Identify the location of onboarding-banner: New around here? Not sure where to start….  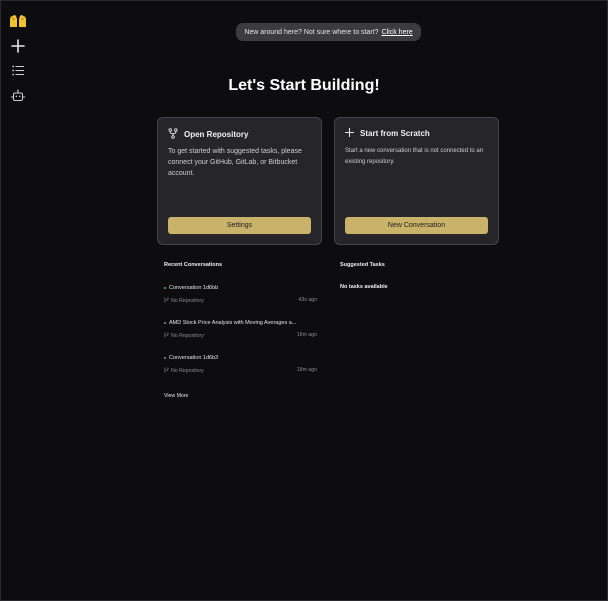
(328, 32).